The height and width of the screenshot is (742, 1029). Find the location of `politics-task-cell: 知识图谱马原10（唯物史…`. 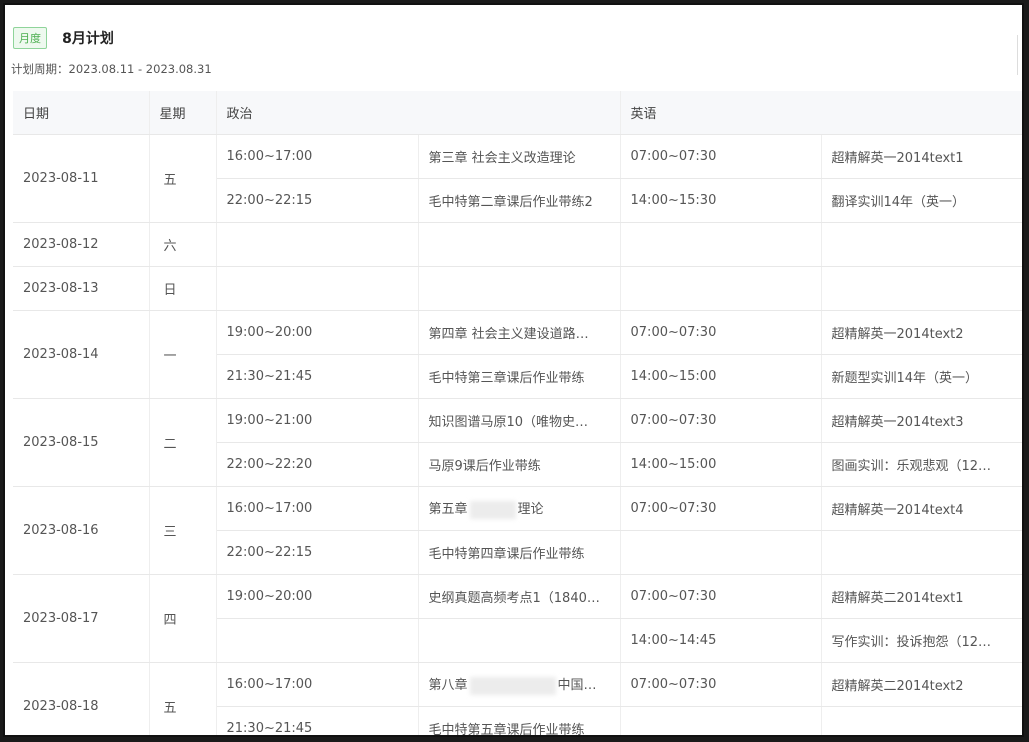

politics-task-cell: 知识图谱马原10（唯物史… is located at coordinates (519, 420).